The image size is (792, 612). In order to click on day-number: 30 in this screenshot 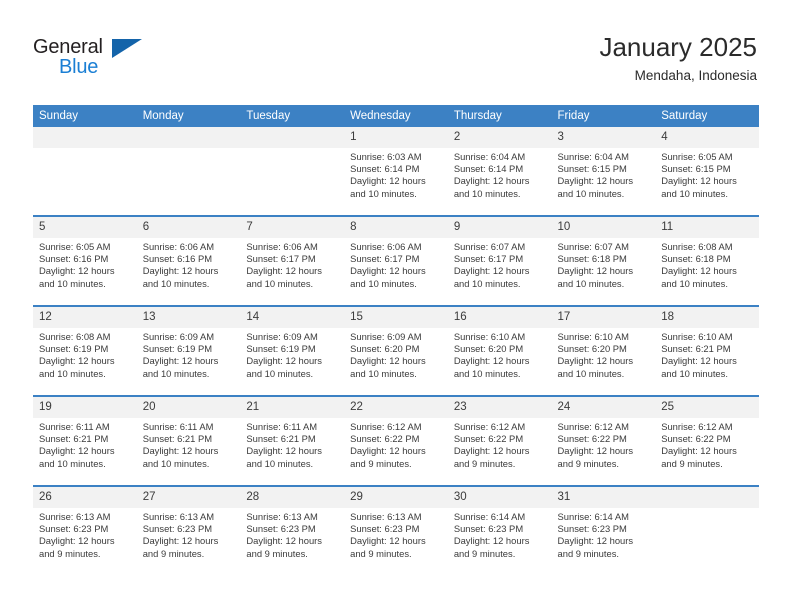, I will do `click(499, 497)`.